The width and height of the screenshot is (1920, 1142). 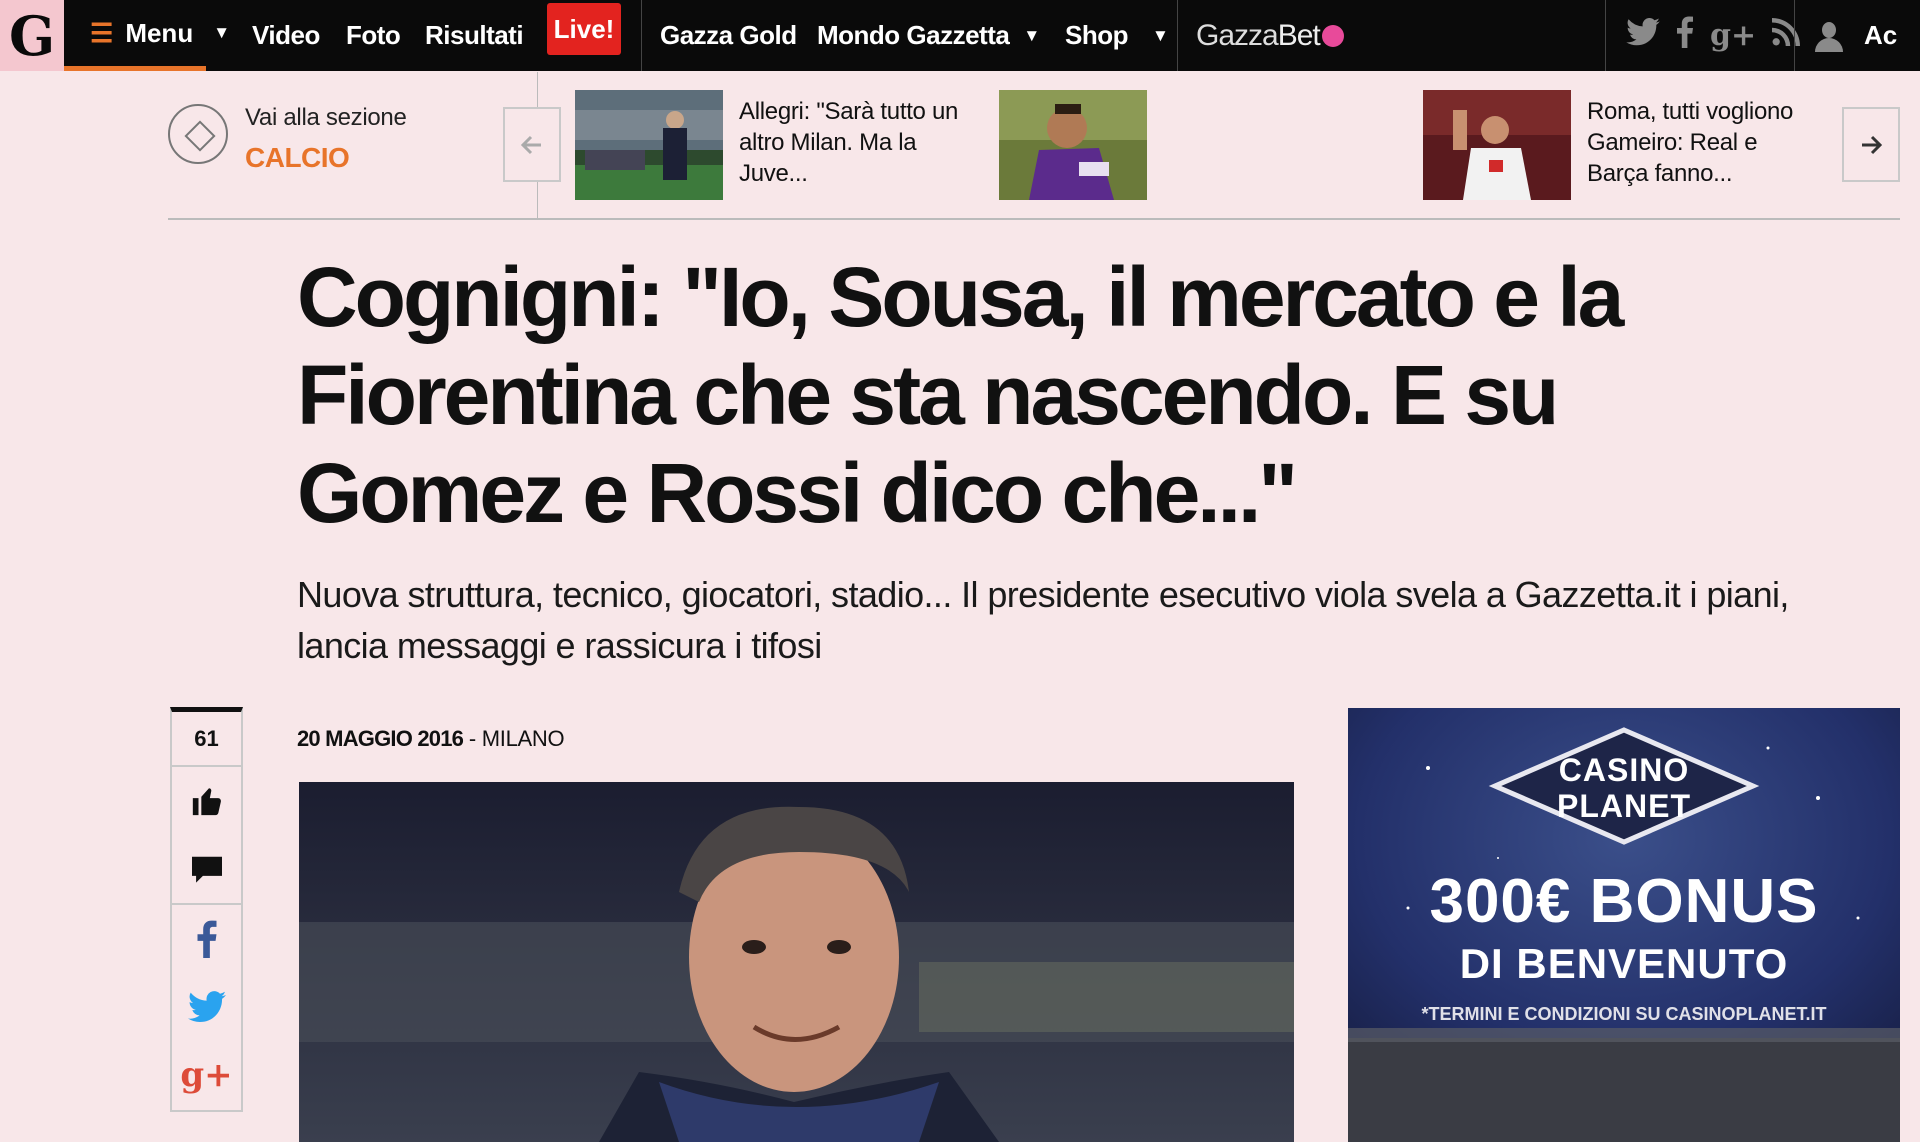 I want to click on soccer-ball-icon, so click(x=198, y=134).